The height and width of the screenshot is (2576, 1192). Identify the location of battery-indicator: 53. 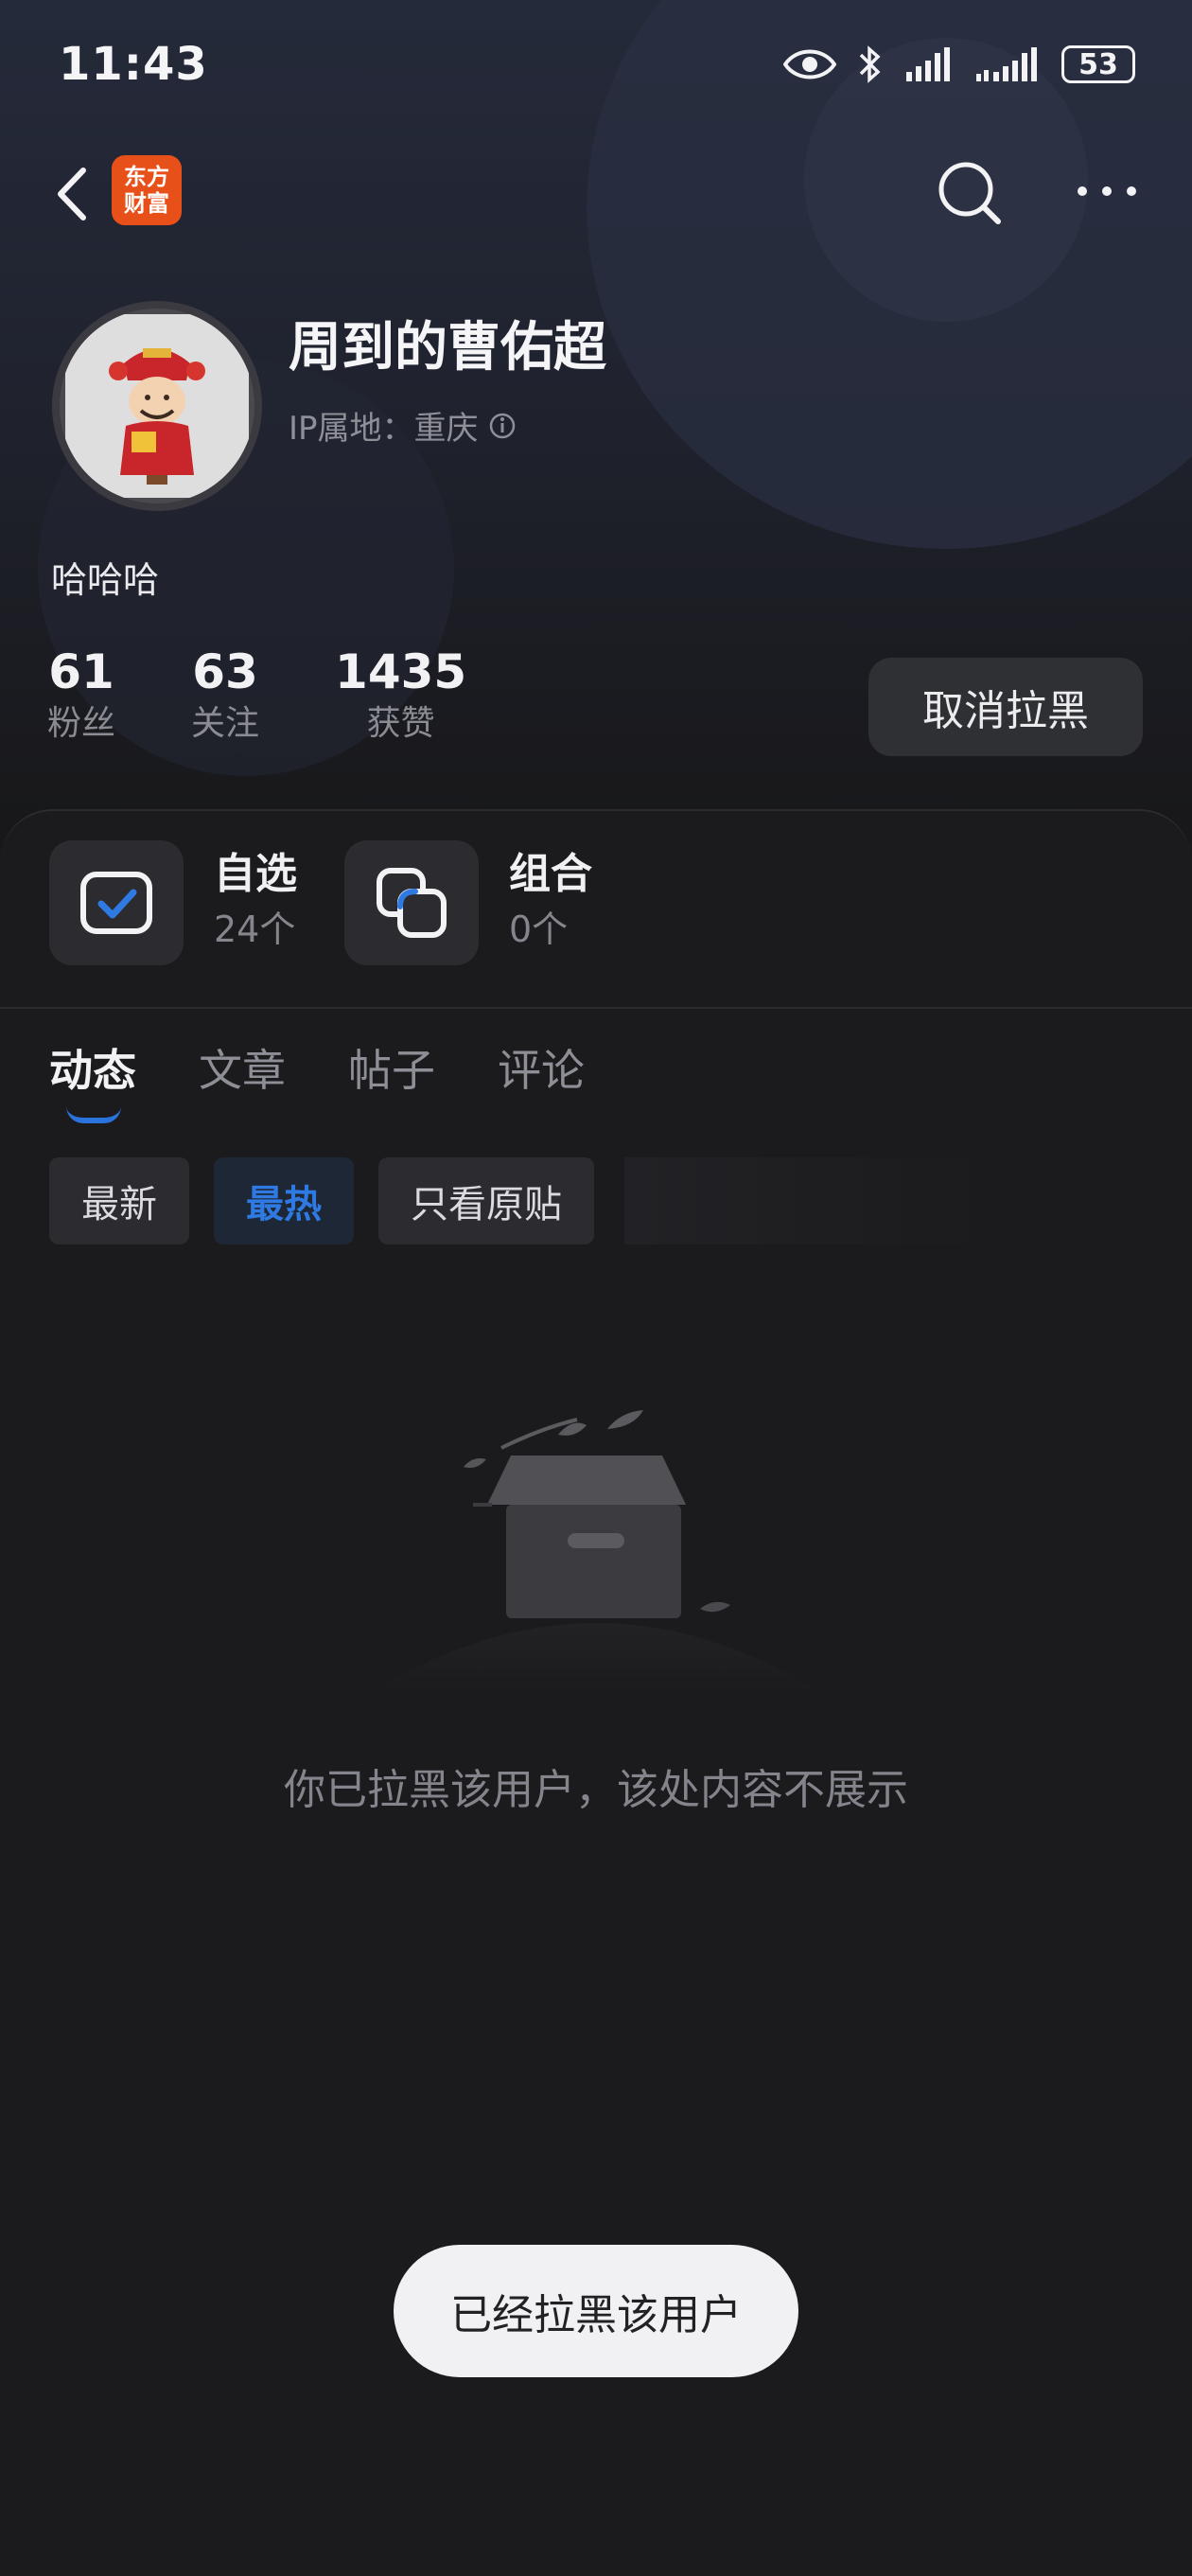
(1098, 64).